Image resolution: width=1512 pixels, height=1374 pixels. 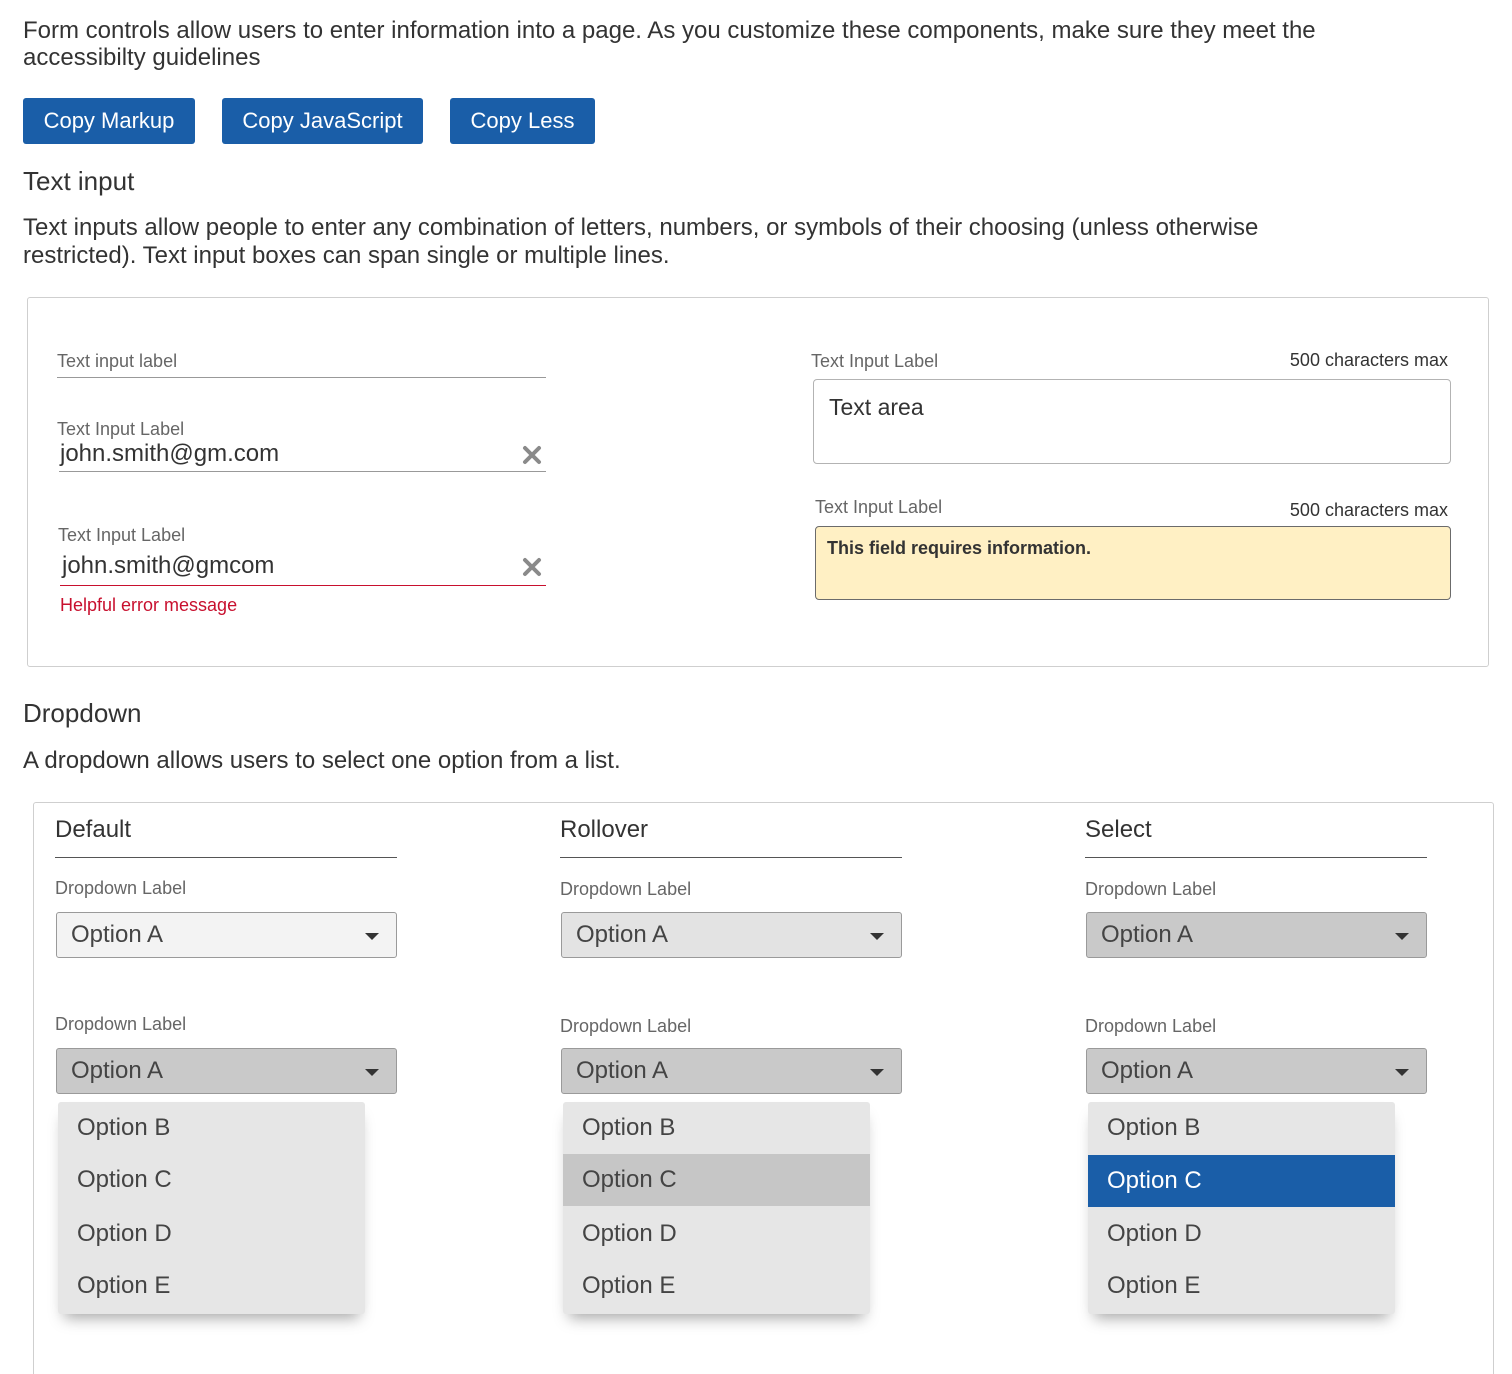 What do you see at coordinates (109, 121) in the screenshot?
I see `copy-markup-button: Copy Markup` at bounding box center [109, 121].